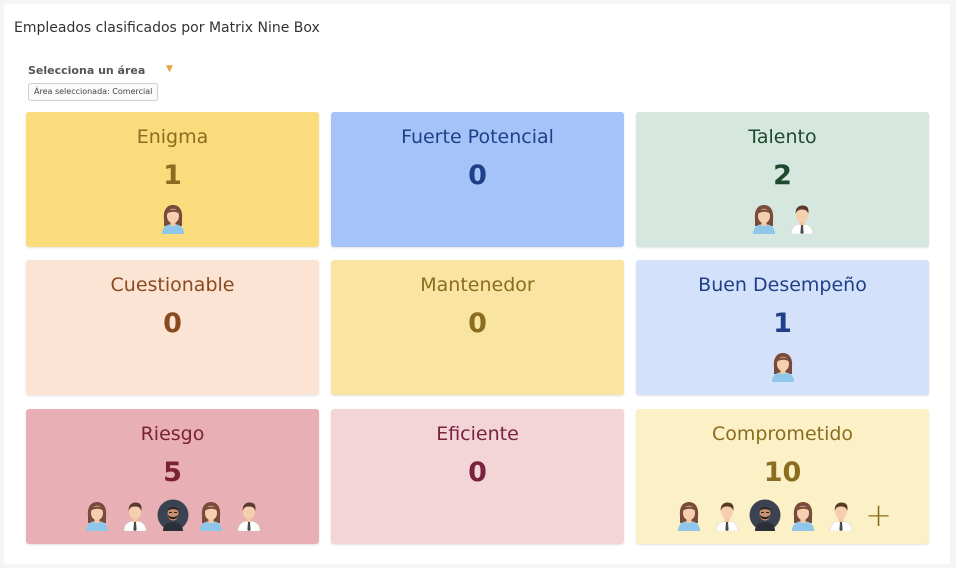  I want to click on box-count: 10, so click(782, 472).